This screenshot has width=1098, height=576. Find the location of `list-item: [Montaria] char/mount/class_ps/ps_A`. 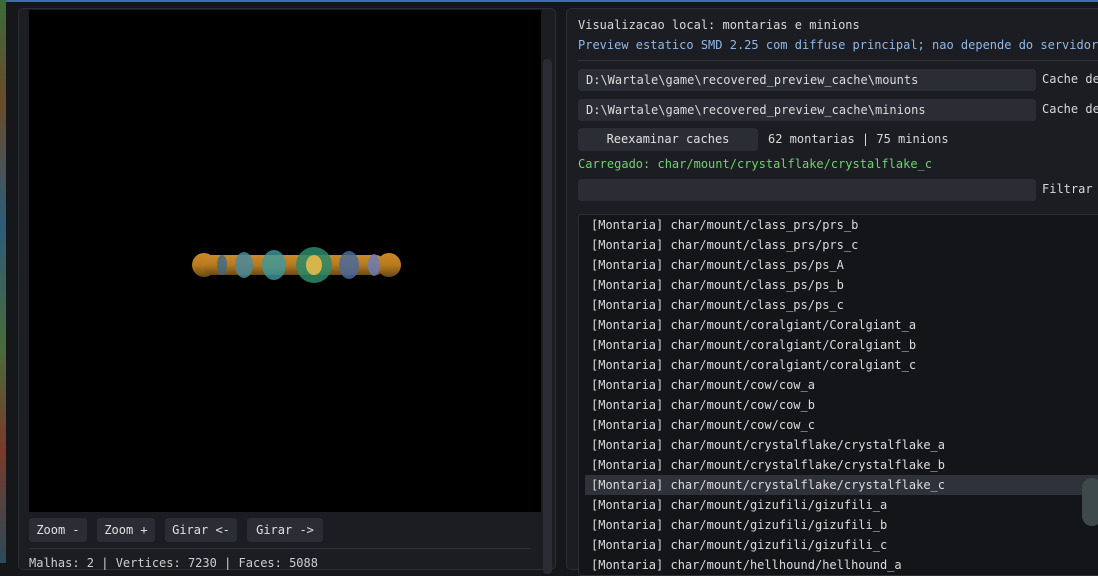

list-item: [Montaria] char/mount/class_ps/ps_A is located at coordinates (841, 265).